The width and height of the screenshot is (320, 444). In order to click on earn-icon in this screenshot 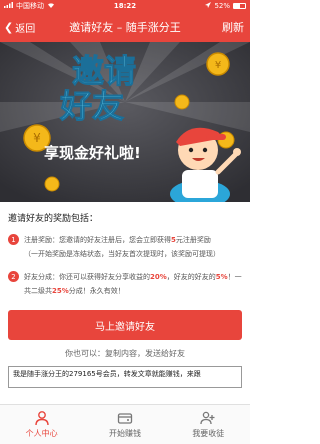, I will do `click(125, 418)`.